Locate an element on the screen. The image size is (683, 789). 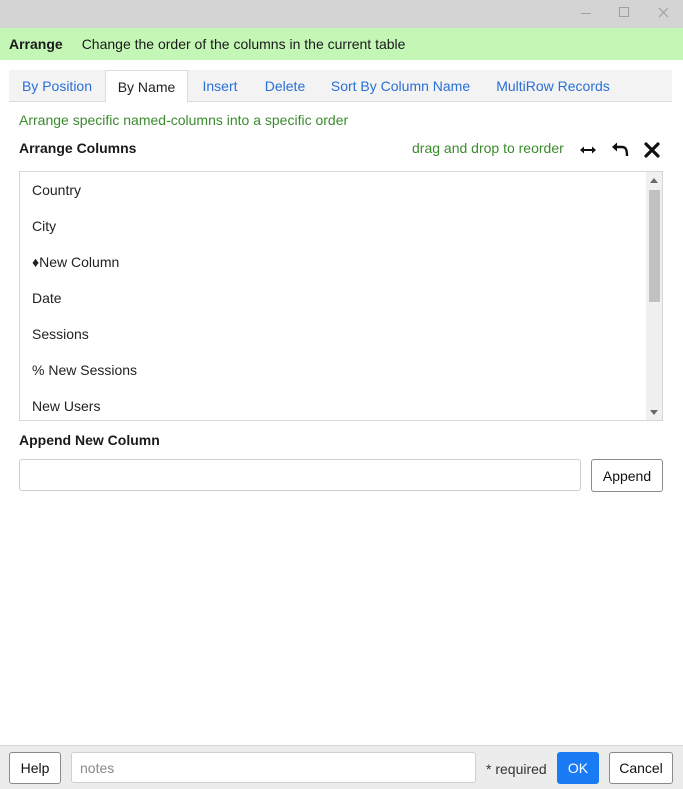
clear-icon is located at coordinates (652, 150).